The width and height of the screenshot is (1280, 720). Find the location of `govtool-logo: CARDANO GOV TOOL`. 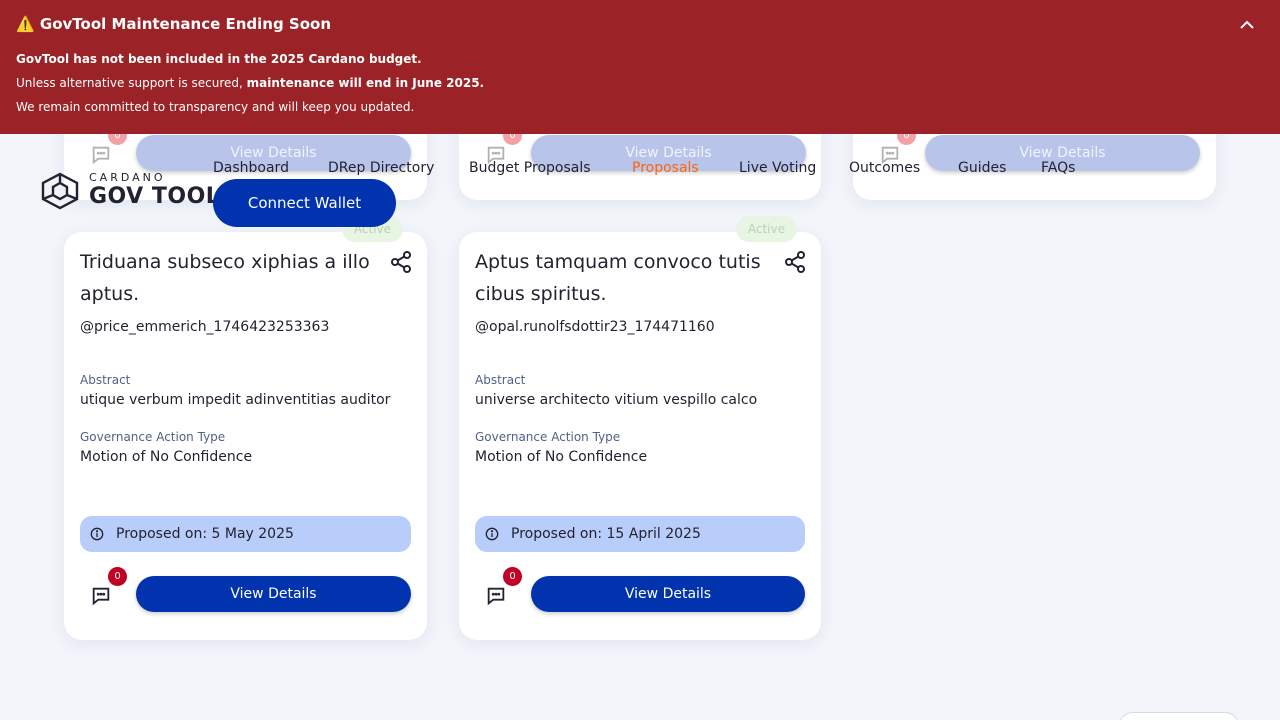

govtool-logo: CARDANO GOV TOOL is located at coordinates (130, 191).